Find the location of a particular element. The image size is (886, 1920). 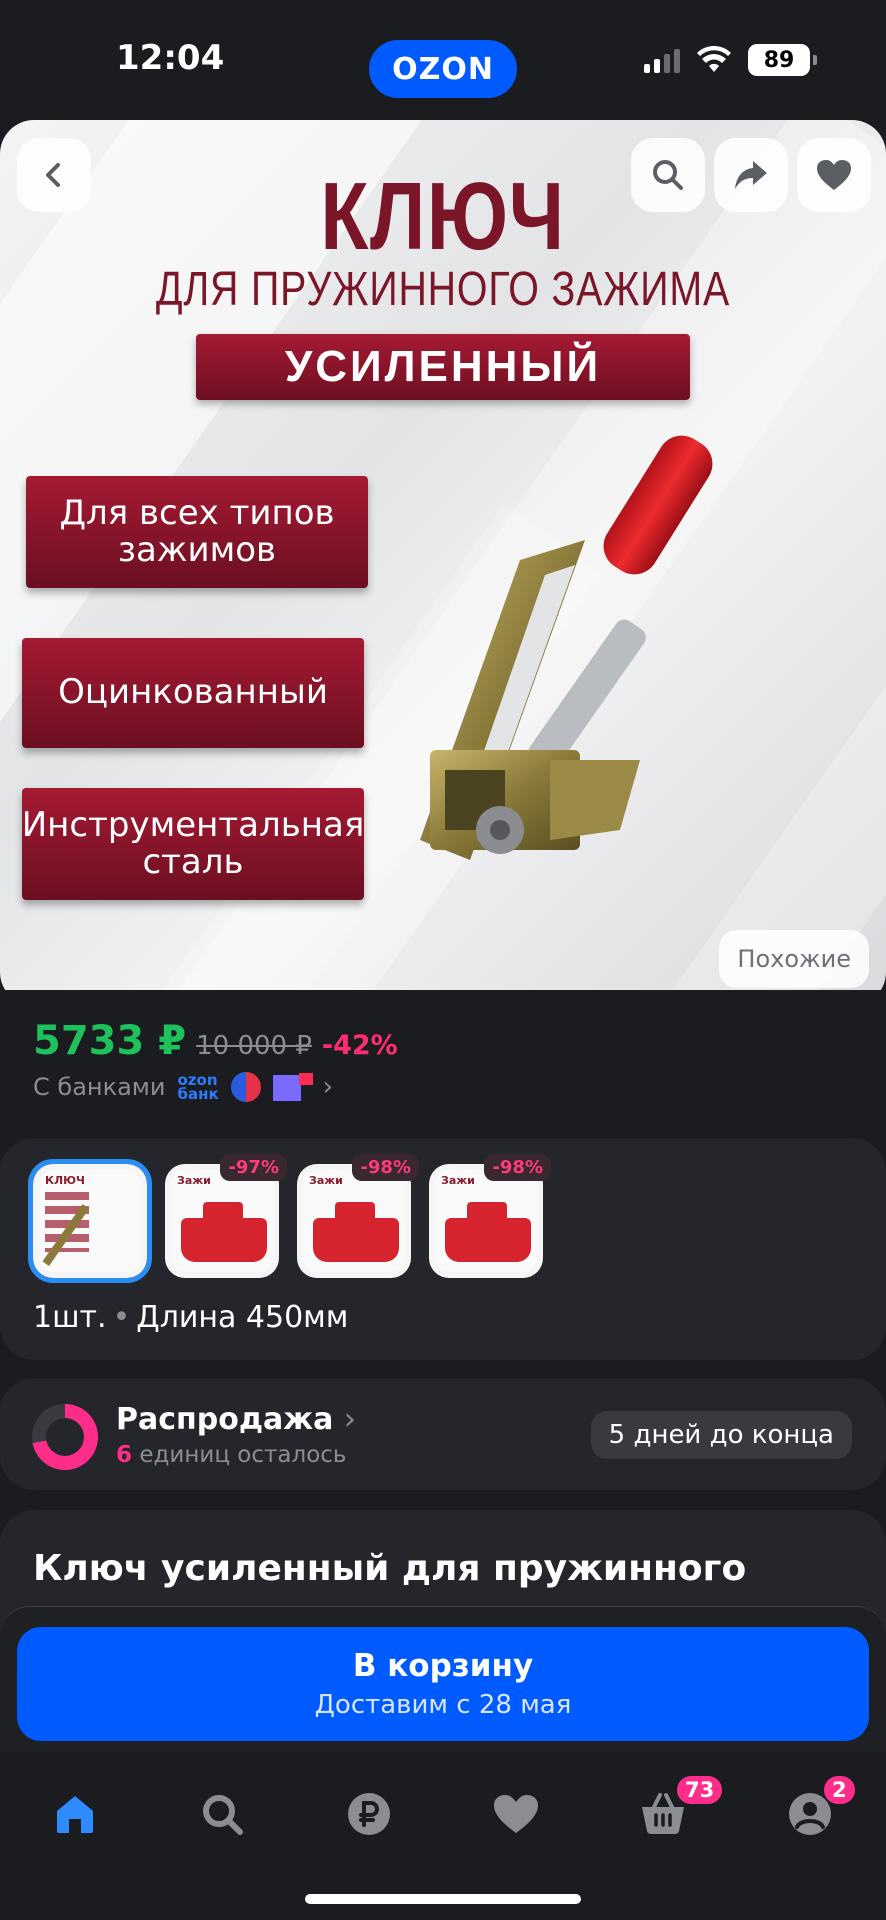

sale-count: 6 is located at coordinates (124, 1455).